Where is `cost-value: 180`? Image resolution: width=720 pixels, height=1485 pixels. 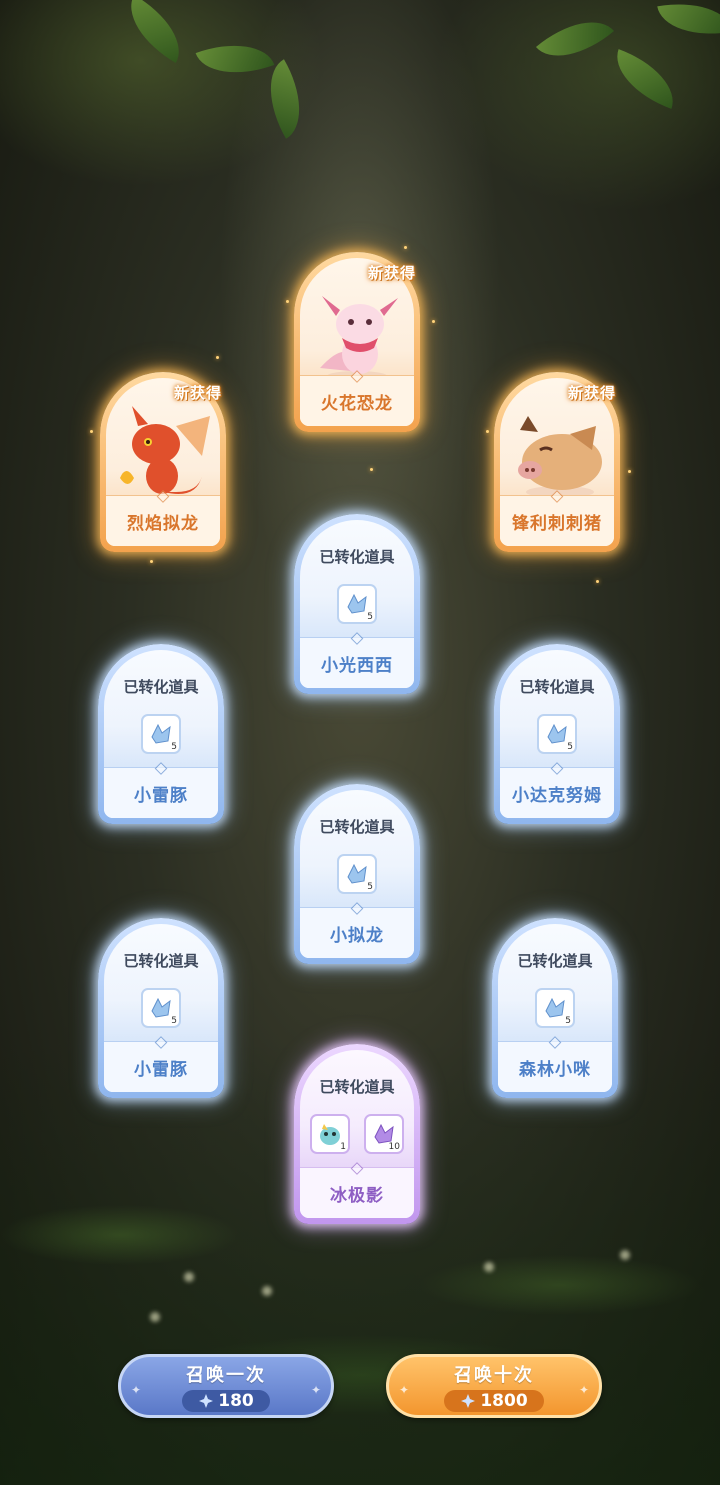 cost-value: 180 is located at coordinates (236, 1400).